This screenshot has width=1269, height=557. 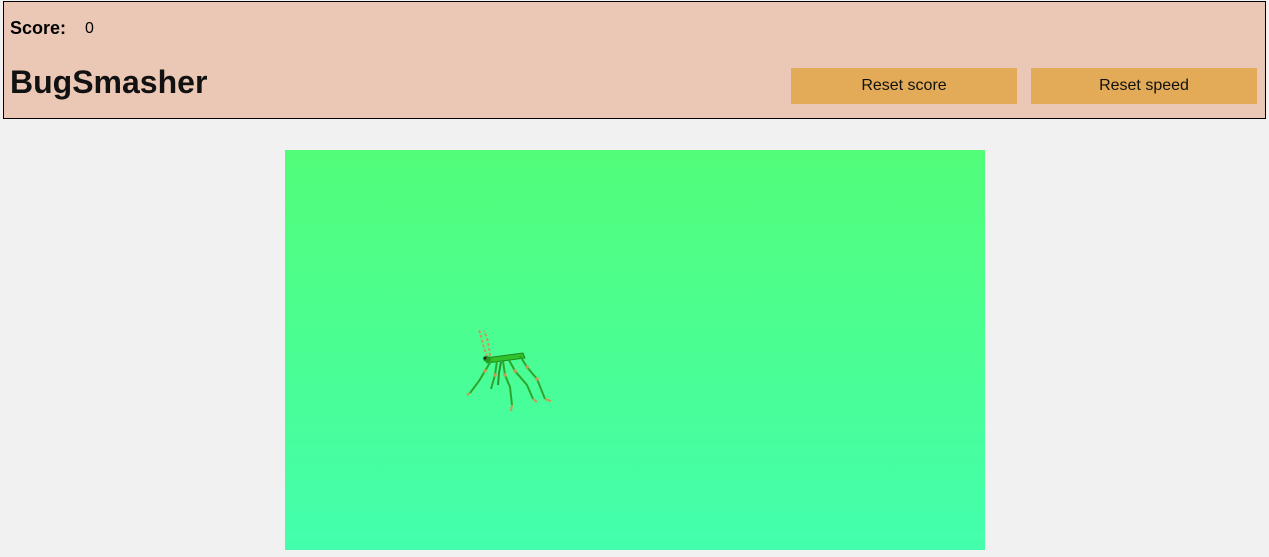 I want to click on reset-score-button: Reset score, so click(x=904, y=86).